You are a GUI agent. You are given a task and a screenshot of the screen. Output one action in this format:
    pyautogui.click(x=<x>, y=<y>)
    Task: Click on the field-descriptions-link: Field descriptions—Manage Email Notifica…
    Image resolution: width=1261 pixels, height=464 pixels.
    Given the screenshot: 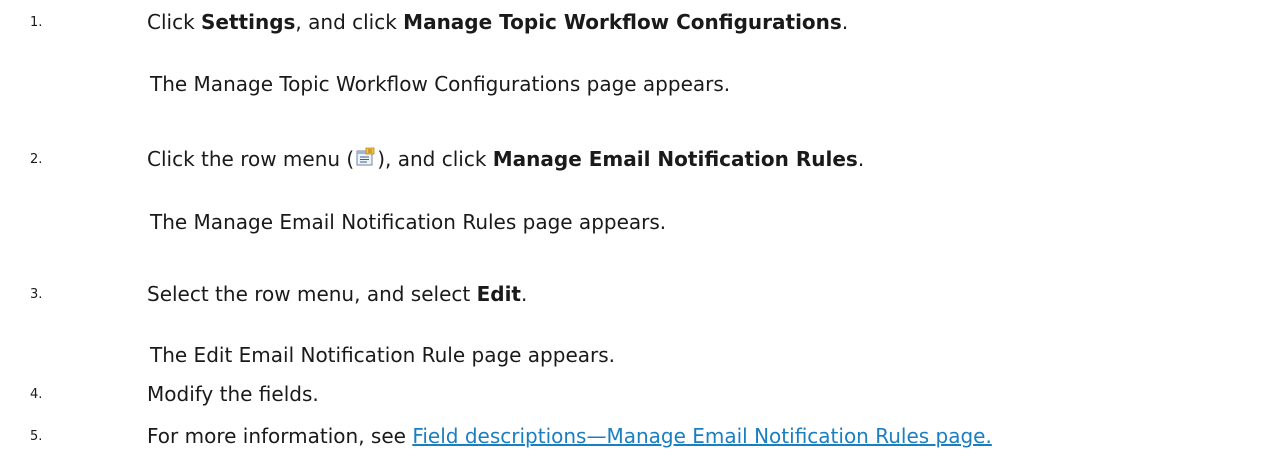 What is the action you would take?
    pyautogui.click(x=702, y=436)
    